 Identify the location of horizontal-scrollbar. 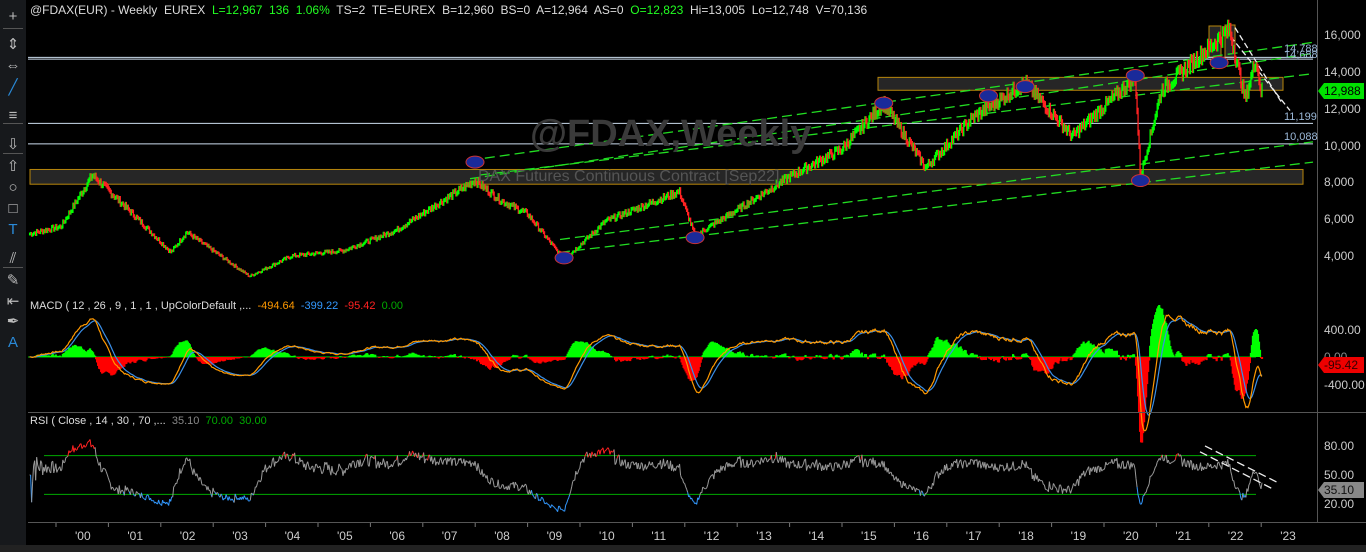
(683, 548).